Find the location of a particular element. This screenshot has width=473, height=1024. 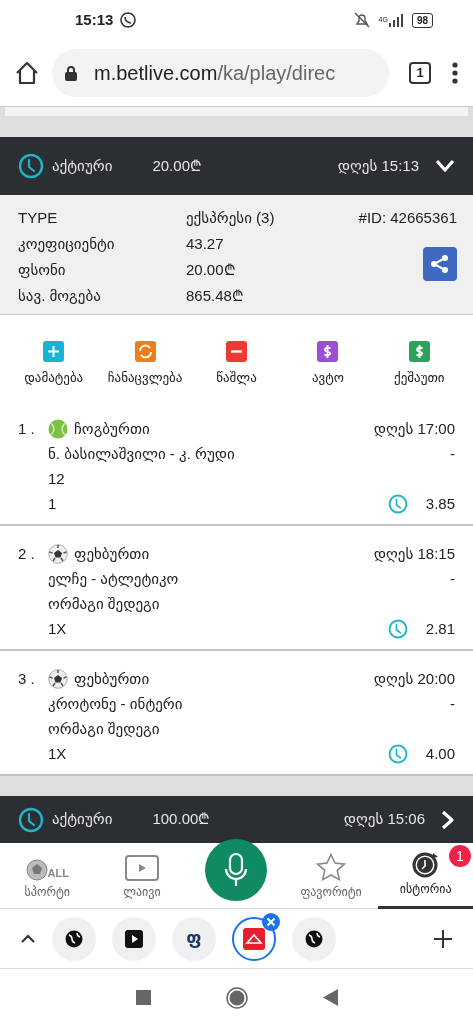

match-name: ელჩე - ატლეტიკო is located at coordinates (114, 579).